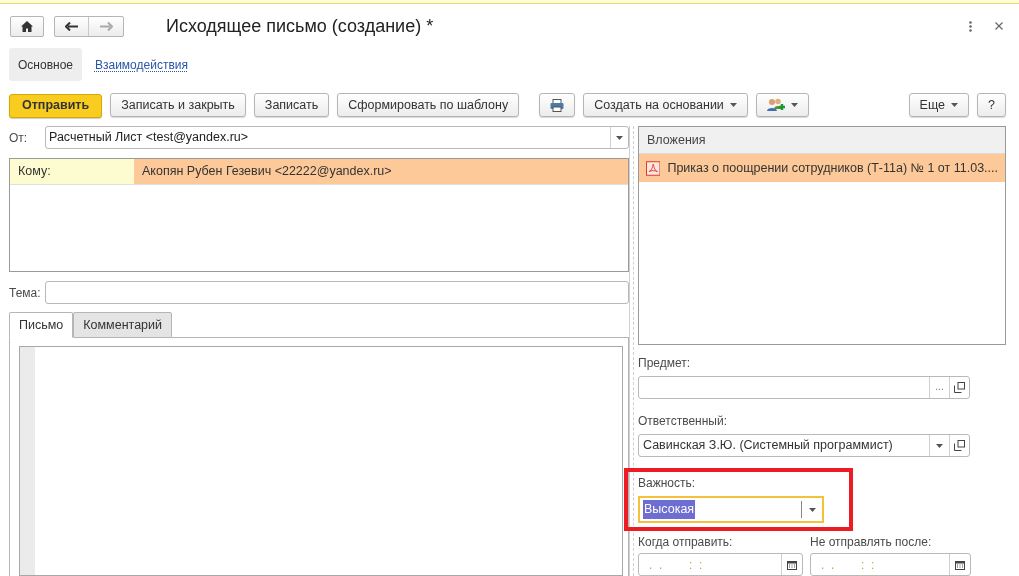 Image resolution: width=1019 pixels, height=576 pixels. Describe the element at coordinates (337, 292) in the screenshot. I see `subject-input` at that location.